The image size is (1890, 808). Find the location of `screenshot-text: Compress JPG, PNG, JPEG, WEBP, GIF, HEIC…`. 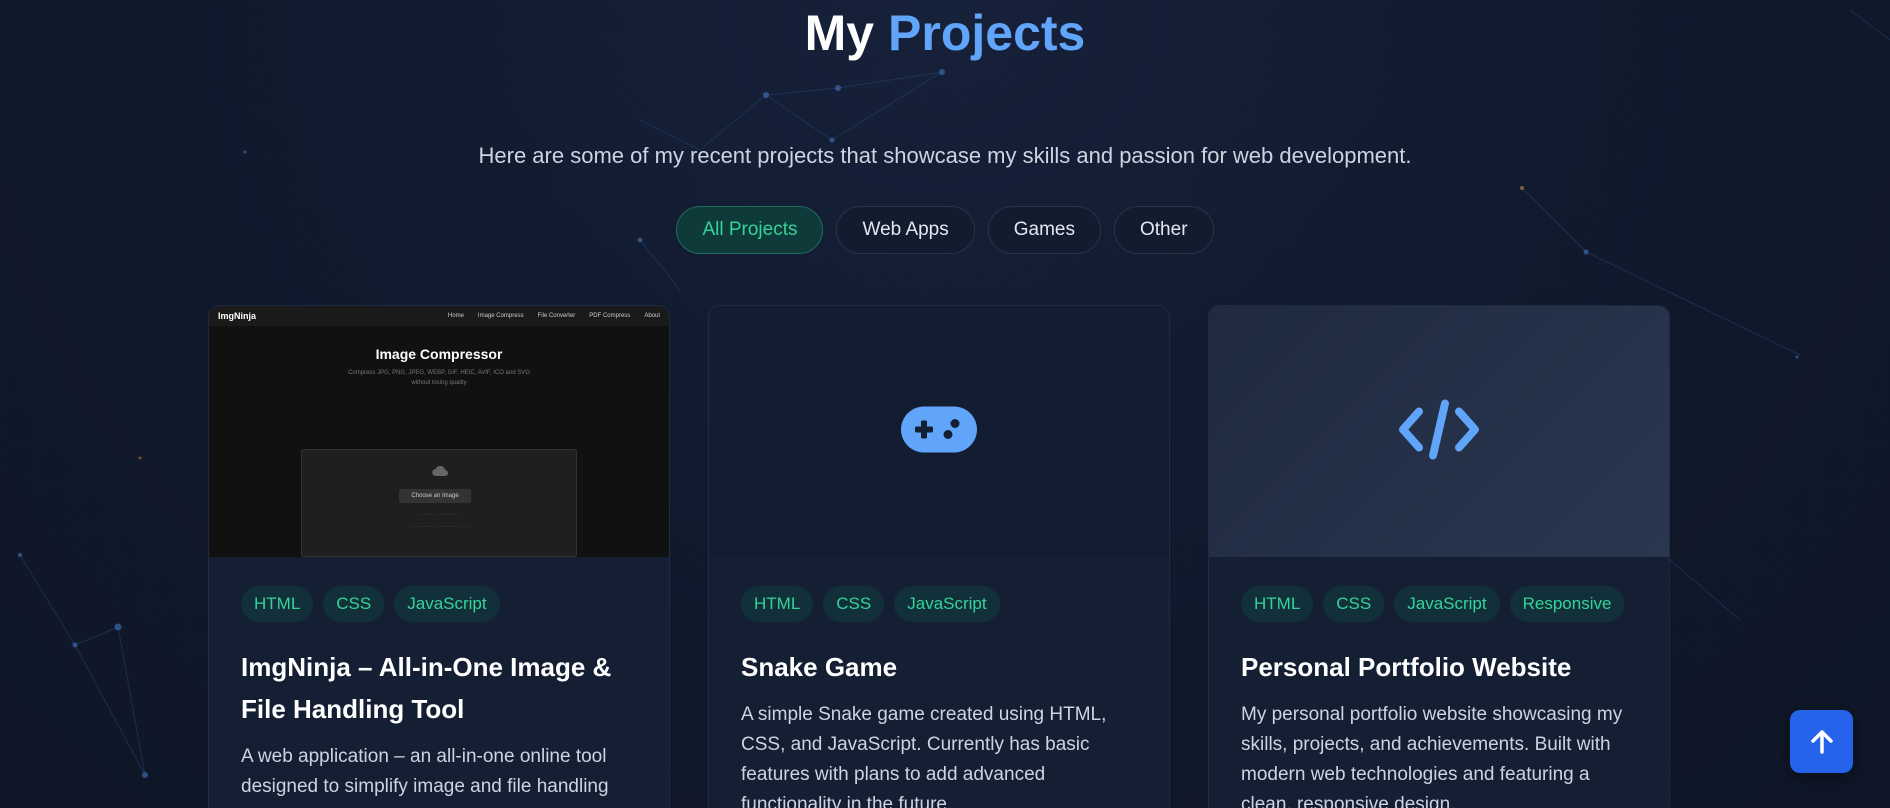

screenshot-text: Compress JPG, PNG, JPEG, WEBP, GIF, HEIC… is located at coordinates (439, 378).